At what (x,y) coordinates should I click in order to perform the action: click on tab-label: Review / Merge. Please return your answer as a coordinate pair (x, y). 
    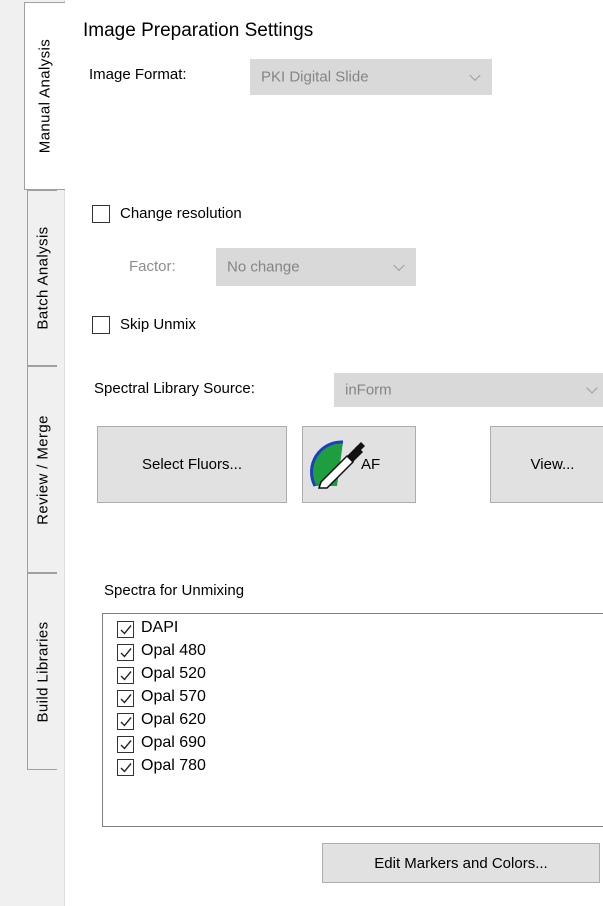
    Looking at the image, I should click on (42, 469).